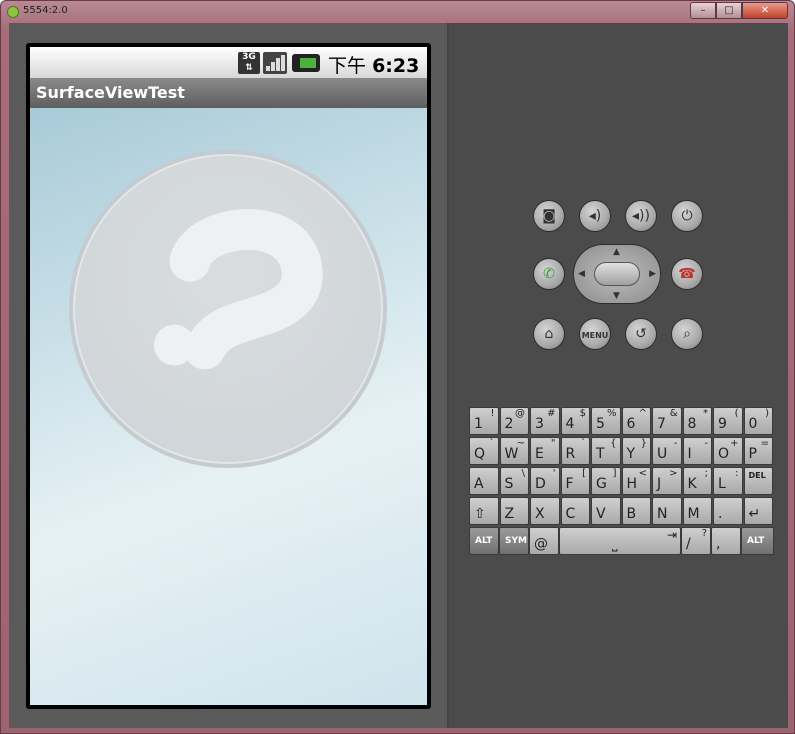 The width and height of the screenshot is (795, 734). Describe the element at coordinates (667, 481) in the screenshot. I see `key-j: J >` at that location.